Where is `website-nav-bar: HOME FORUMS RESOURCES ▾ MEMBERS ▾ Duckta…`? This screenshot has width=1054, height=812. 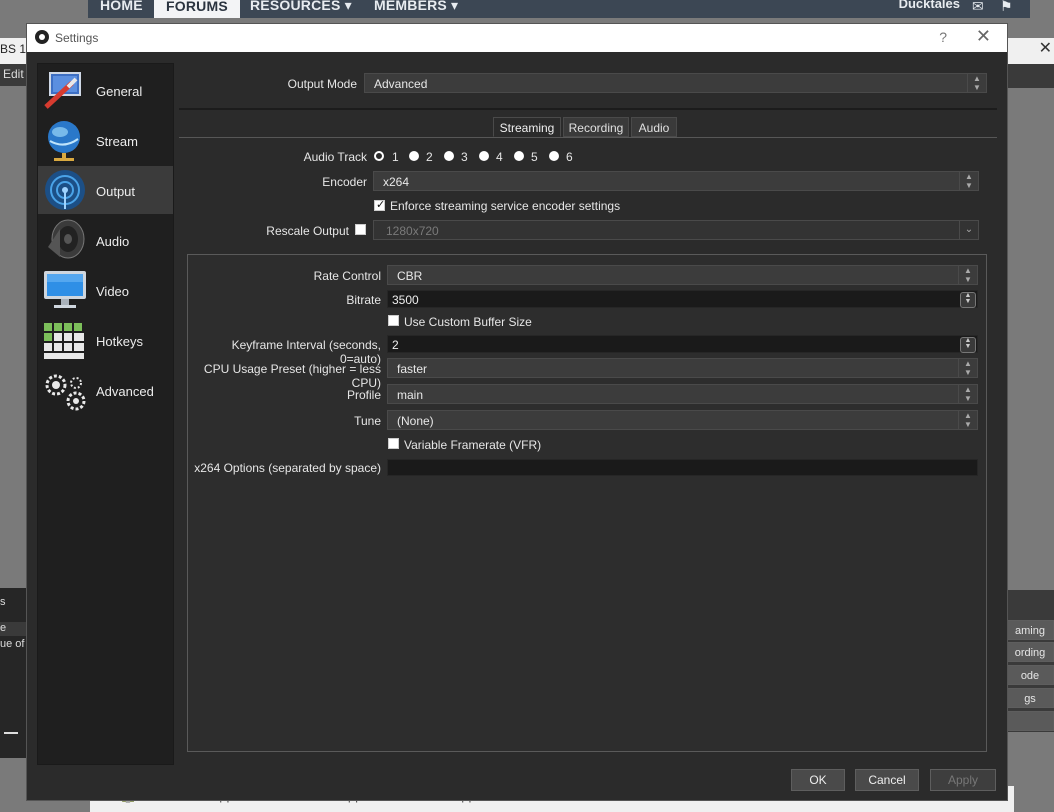
website-nav-bar: HOME FORUMS RESOURCES ▾ MEMBERS ▾ Duckta… is located at coordinates (559, 9).